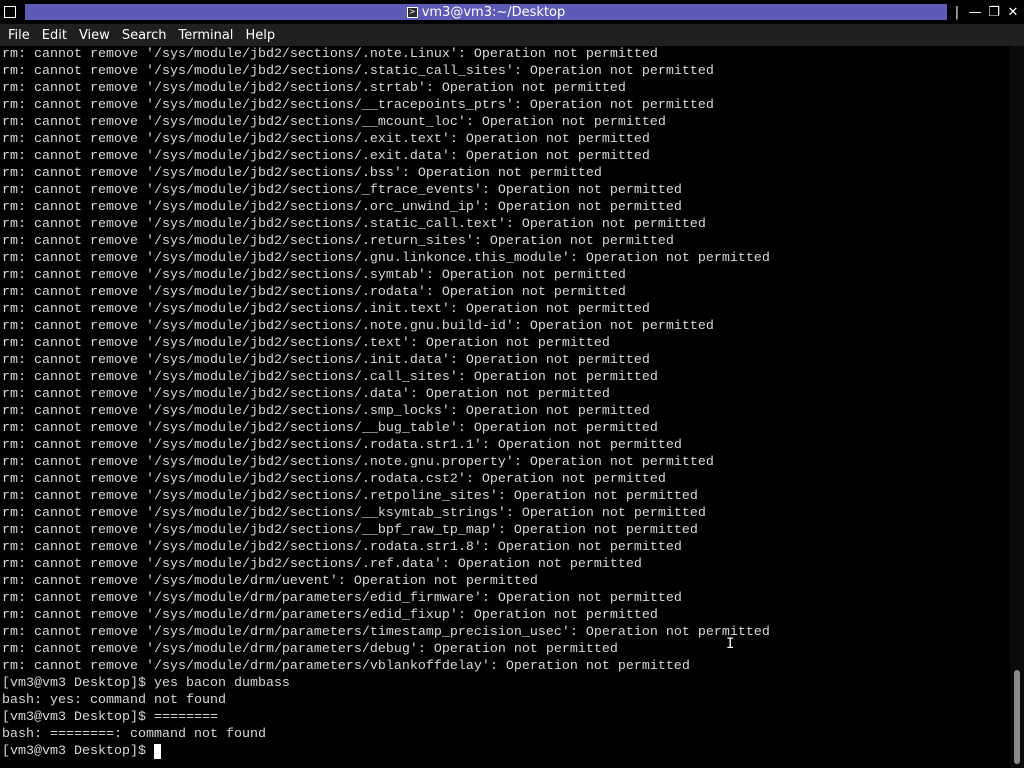 The height and width of the screenshot is (768, 1024). What do you see at coordinates (506, 751) in the screenshot?
I see `prompt-line: [vm3@vm3 Desktop]$` at bounding box center [506, 751].